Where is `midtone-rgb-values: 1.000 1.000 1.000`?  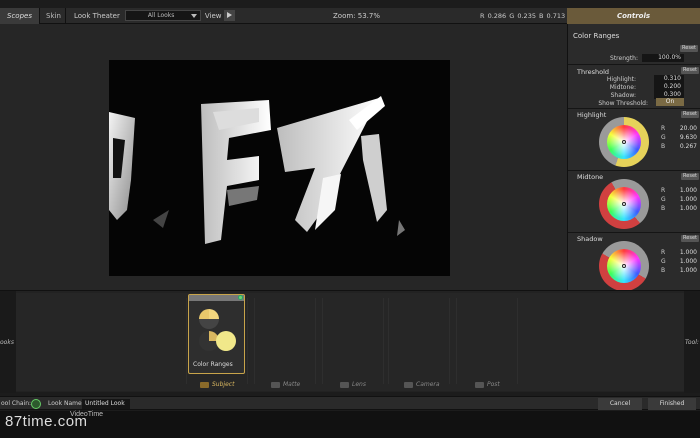
midtone-rgb-values: 1.000 1.000 1.000 is located at coordinates (688, 199).